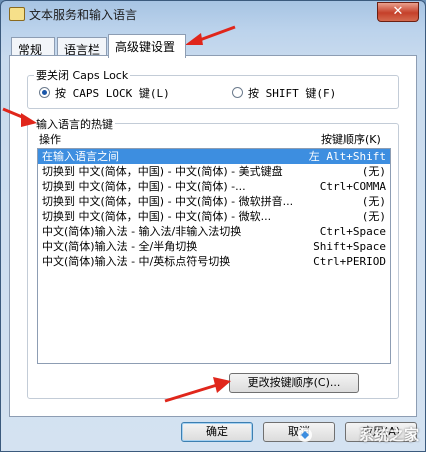  Describe the element at coordinates (142, 231) in the screenshot. I see `list-item-action: 中文(简体)输入法 - 输入法/非输入法切换` at that location.